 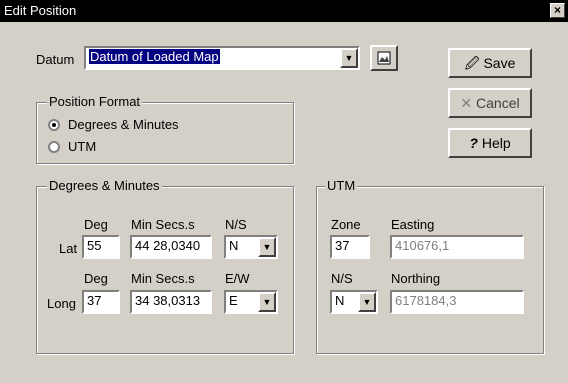 I want to click on lat-deg-input: 55, so click(x=101, y=247).